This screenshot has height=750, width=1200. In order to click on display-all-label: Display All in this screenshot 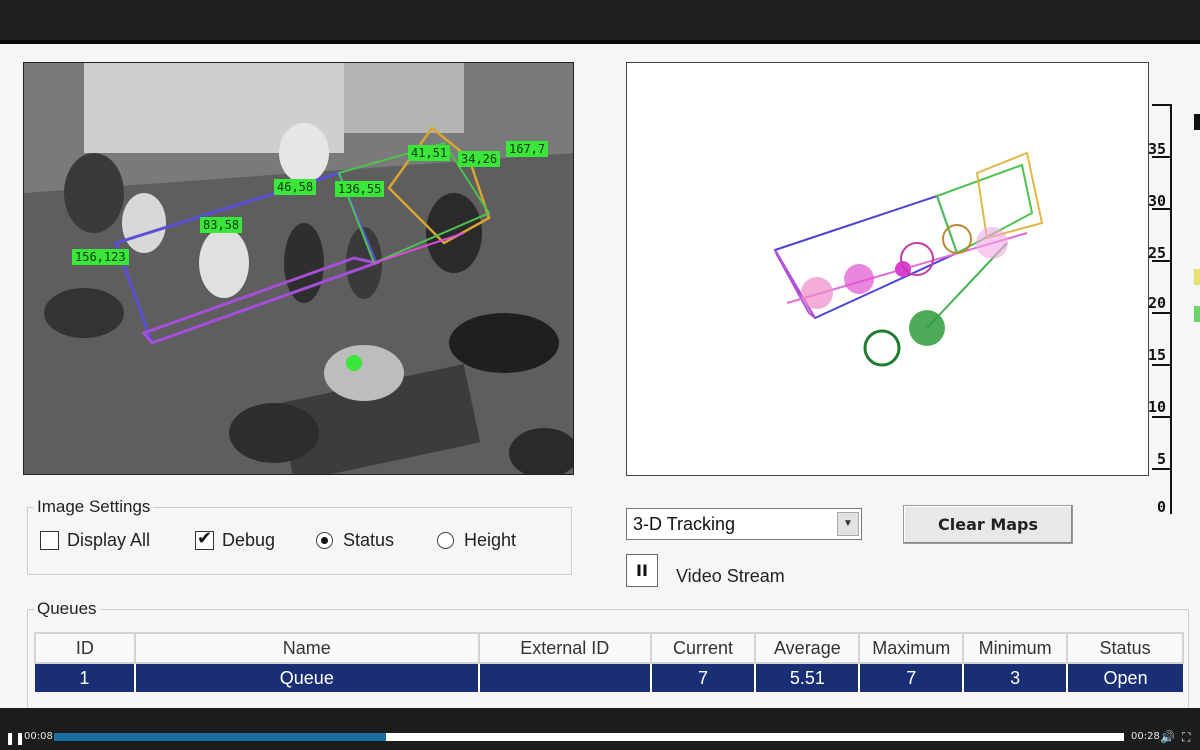, I will do `click(109, 540)`.